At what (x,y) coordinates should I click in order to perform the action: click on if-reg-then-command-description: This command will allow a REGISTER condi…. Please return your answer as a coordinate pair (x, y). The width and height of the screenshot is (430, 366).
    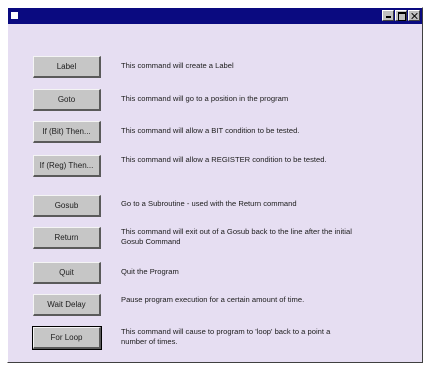
    Looking at the image, I should click on (224, 159).